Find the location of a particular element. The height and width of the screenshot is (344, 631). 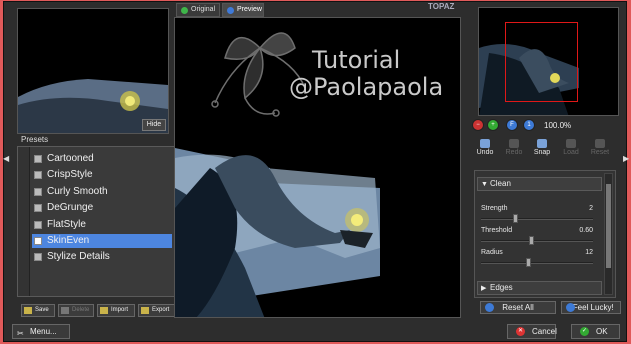

scrollbar-thumb is located at coordinates (608, 226).